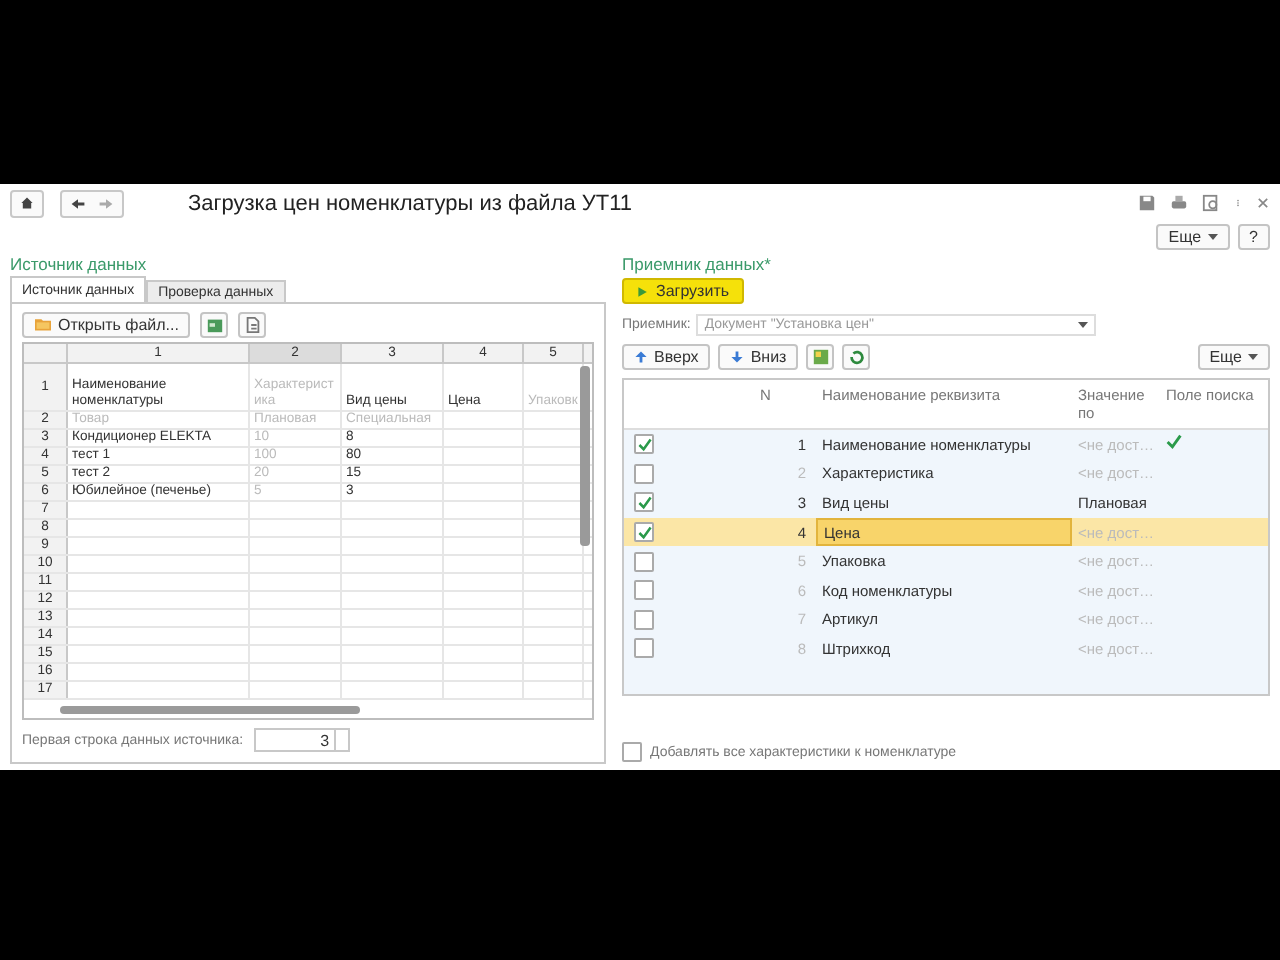  What do you see at coordinates (1253, 236) in the screenshot?
I see `help-button: ?` at bounding box center [1253, 236].